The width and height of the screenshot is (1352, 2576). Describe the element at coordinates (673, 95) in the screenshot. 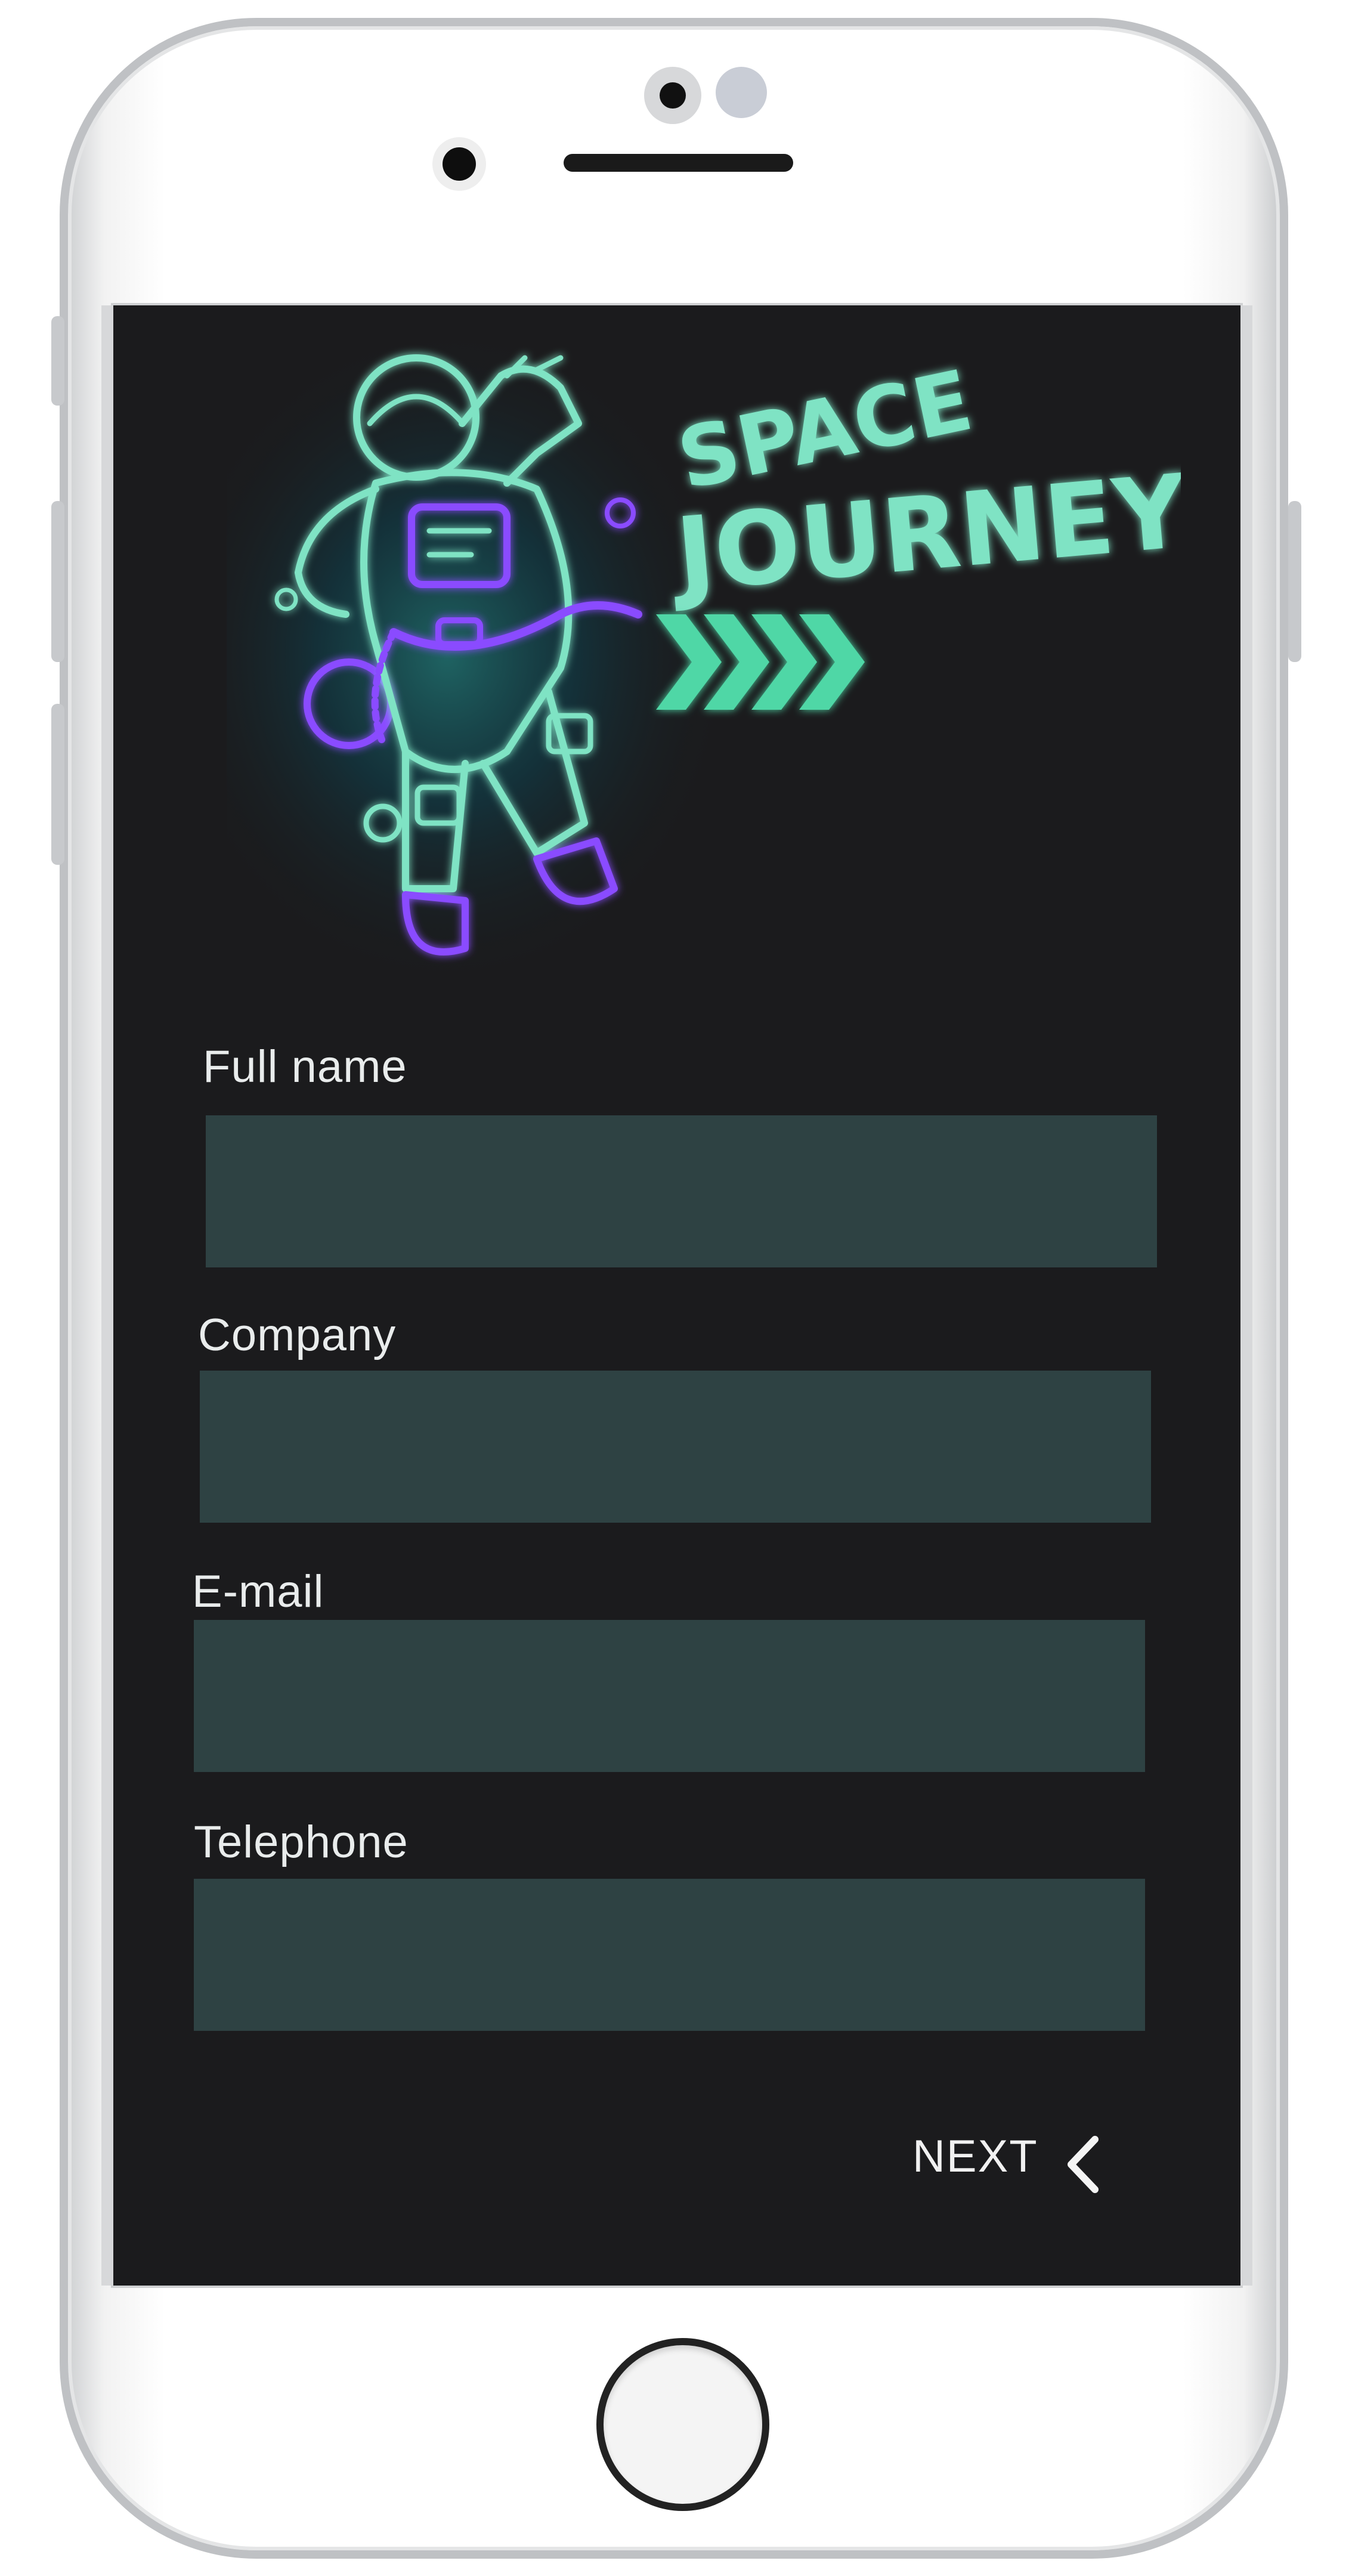

I see `front-camera-lens` at that location.